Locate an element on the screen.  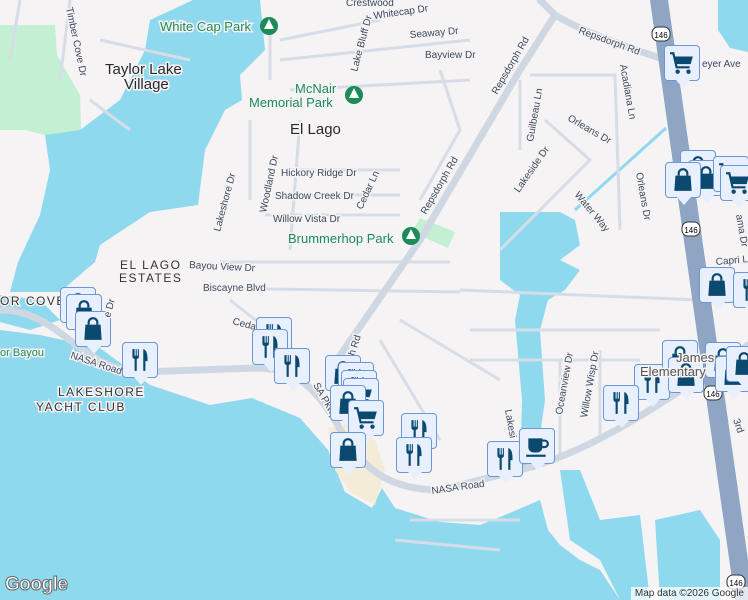
poi-marker-coffee is located at coordinates (537, 449).